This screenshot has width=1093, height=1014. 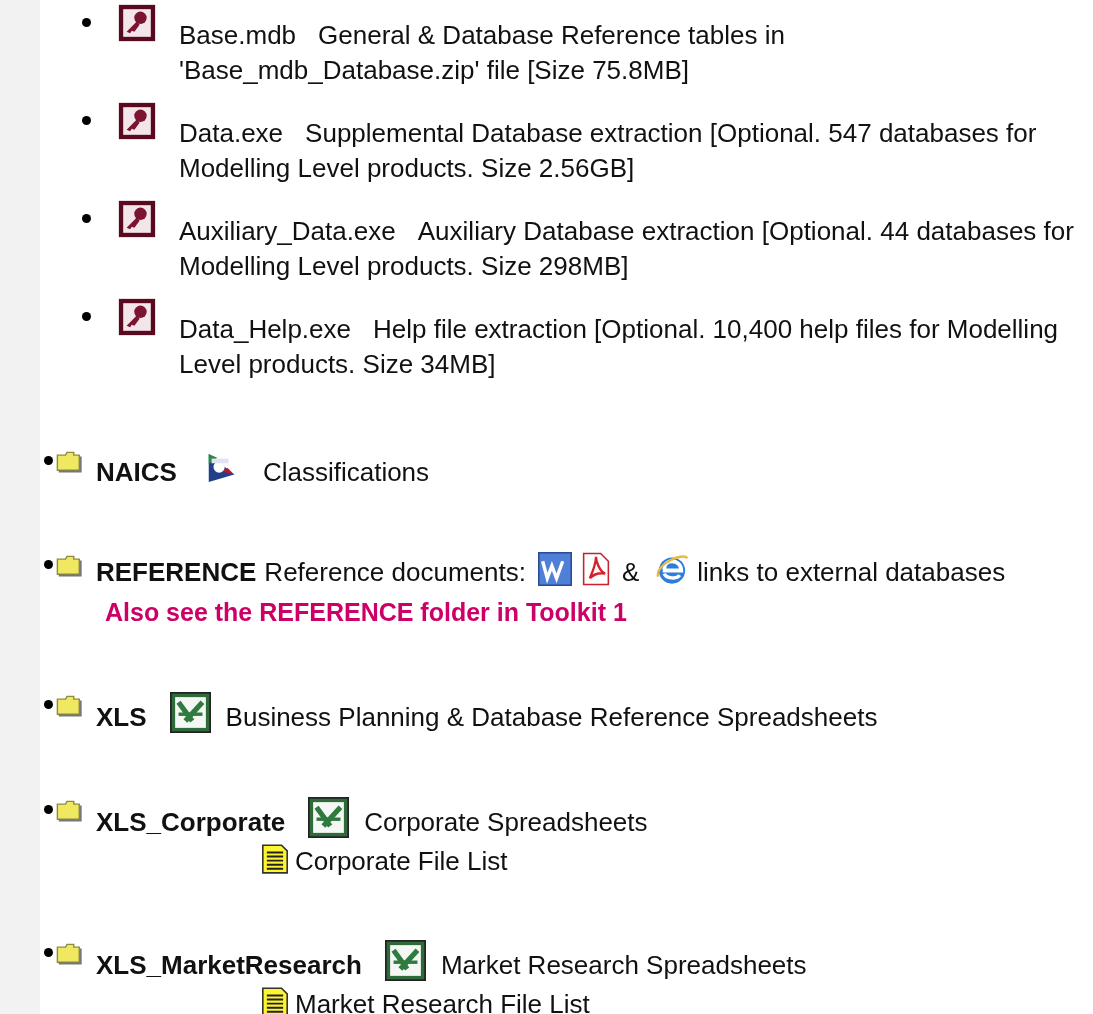 I want to click on folder-name: XLS_MarketResearch, so click(x=229, y=965).